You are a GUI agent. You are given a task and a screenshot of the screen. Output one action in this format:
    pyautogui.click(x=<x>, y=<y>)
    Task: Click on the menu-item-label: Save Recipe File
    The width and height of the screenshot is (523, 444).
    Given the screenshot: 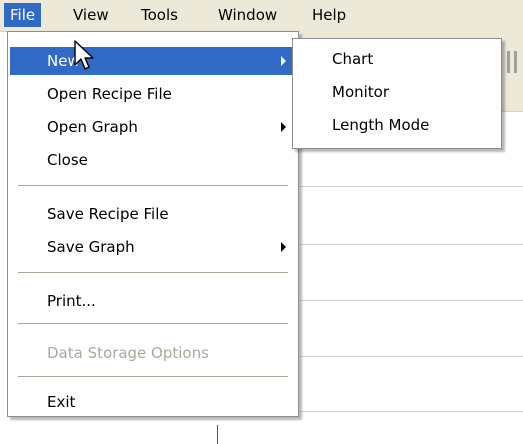 What is the action you would take?
    pyautogui.click(x=108, y=214)
    